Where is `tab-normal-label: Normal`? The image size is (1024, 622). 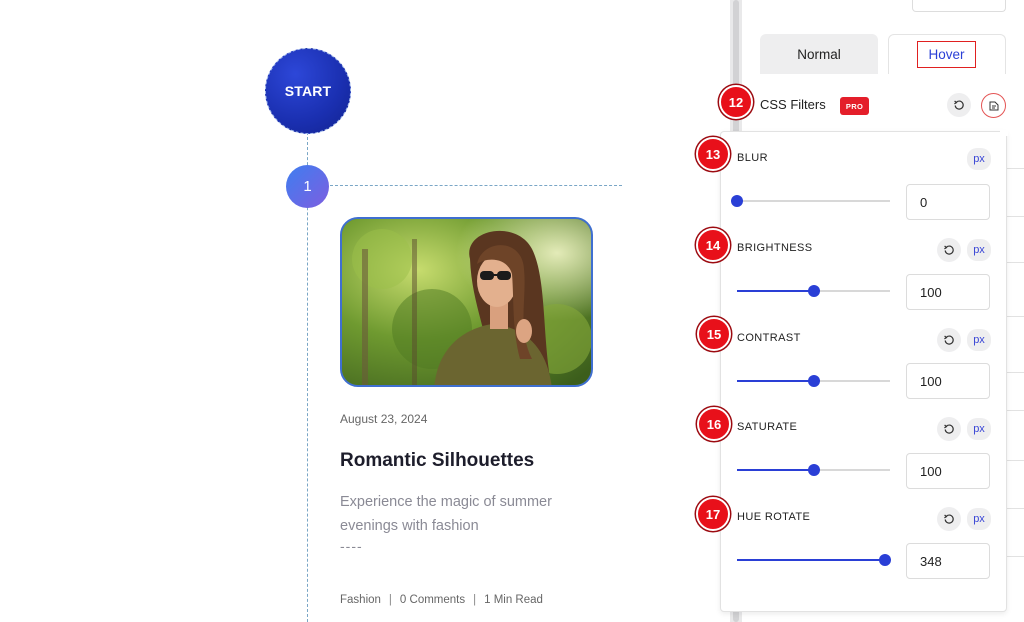 tab-normal-label: Normal is located at coordinates (819, 54).